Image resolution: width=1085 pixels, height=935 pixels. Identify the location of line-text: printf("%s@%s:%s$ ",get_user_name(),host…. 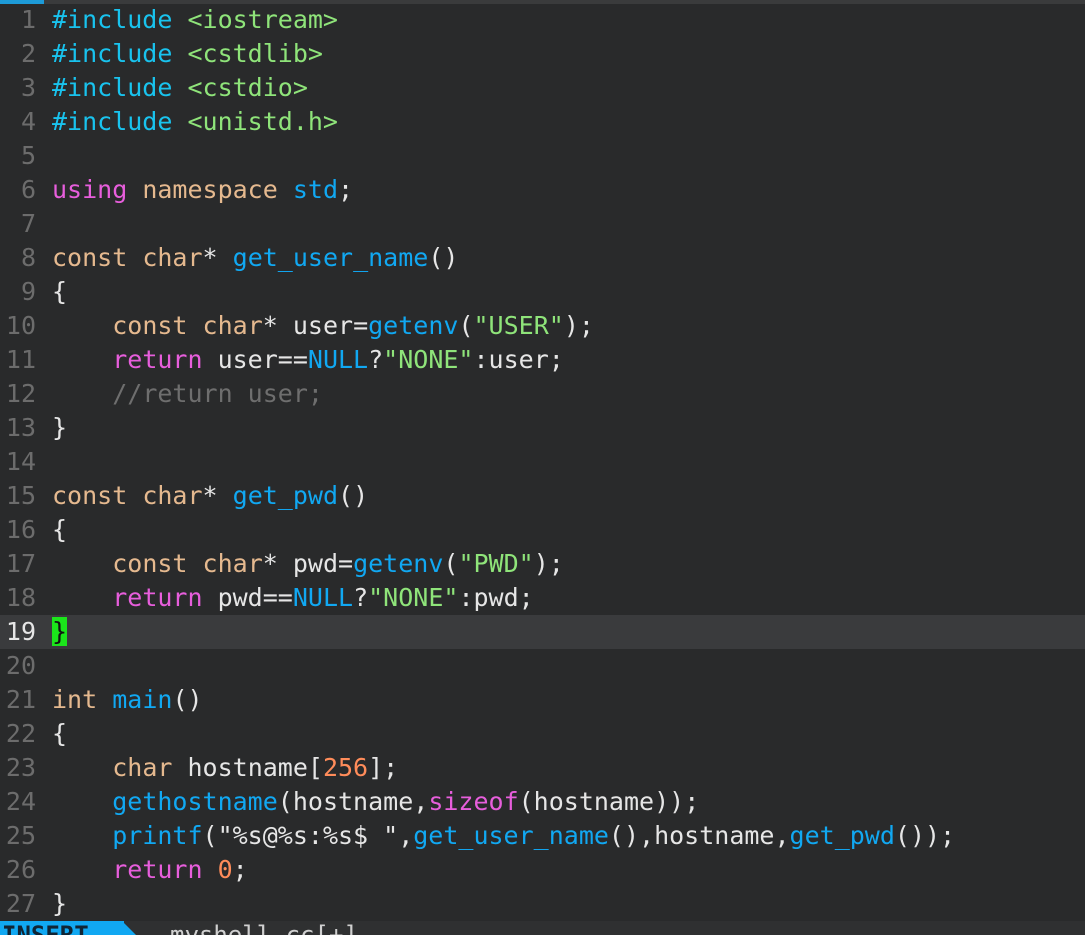
(503, 836).